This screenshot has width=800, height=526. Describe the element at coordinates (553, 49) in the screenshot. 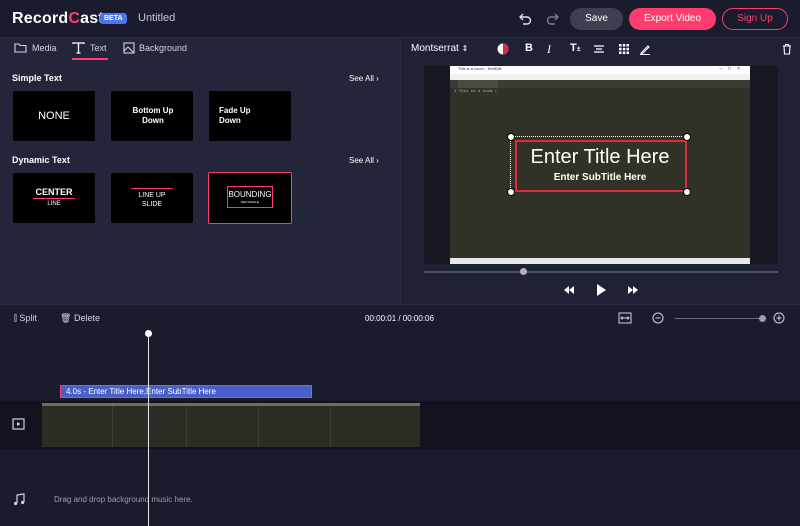

I see `italic-icon: I` at that location.